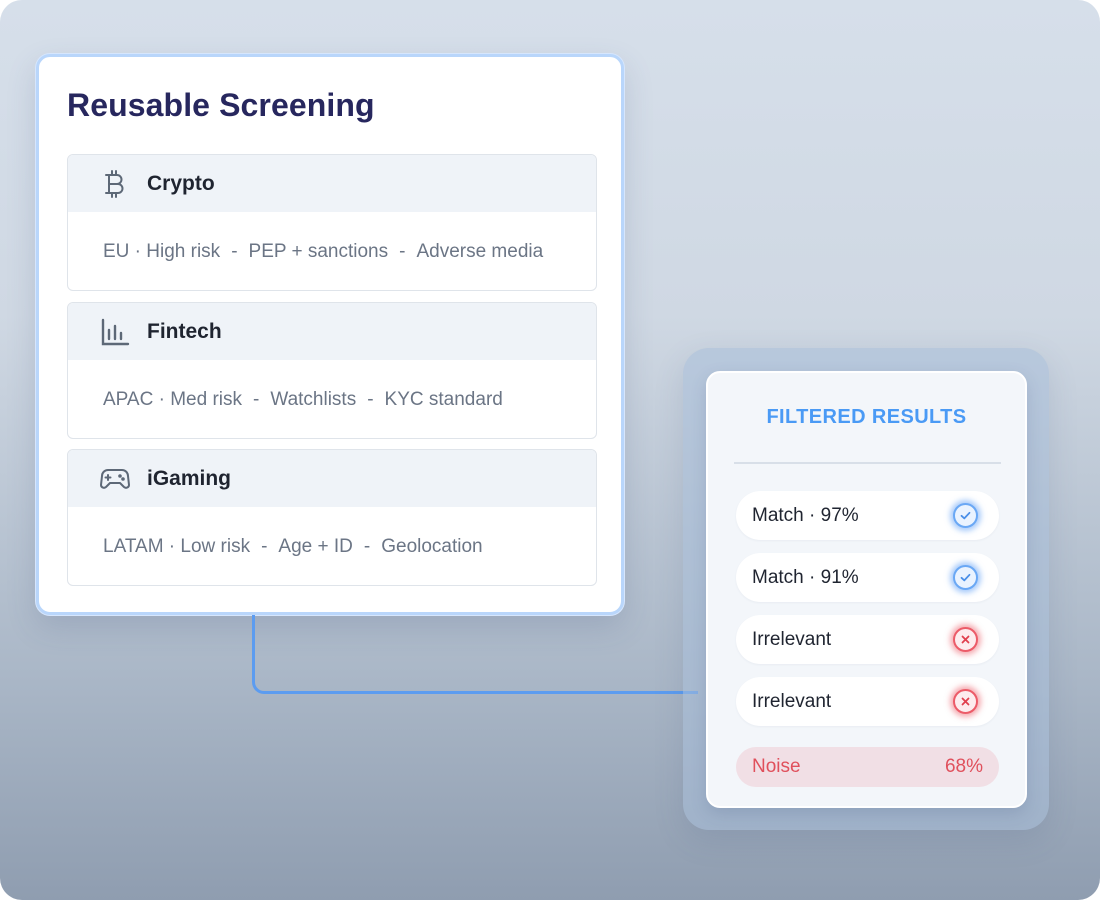 This screenshot has height=900, width=1100. Describe the element at coordinates (867, 463) in the screenshot. I see `results-divider` at that location.